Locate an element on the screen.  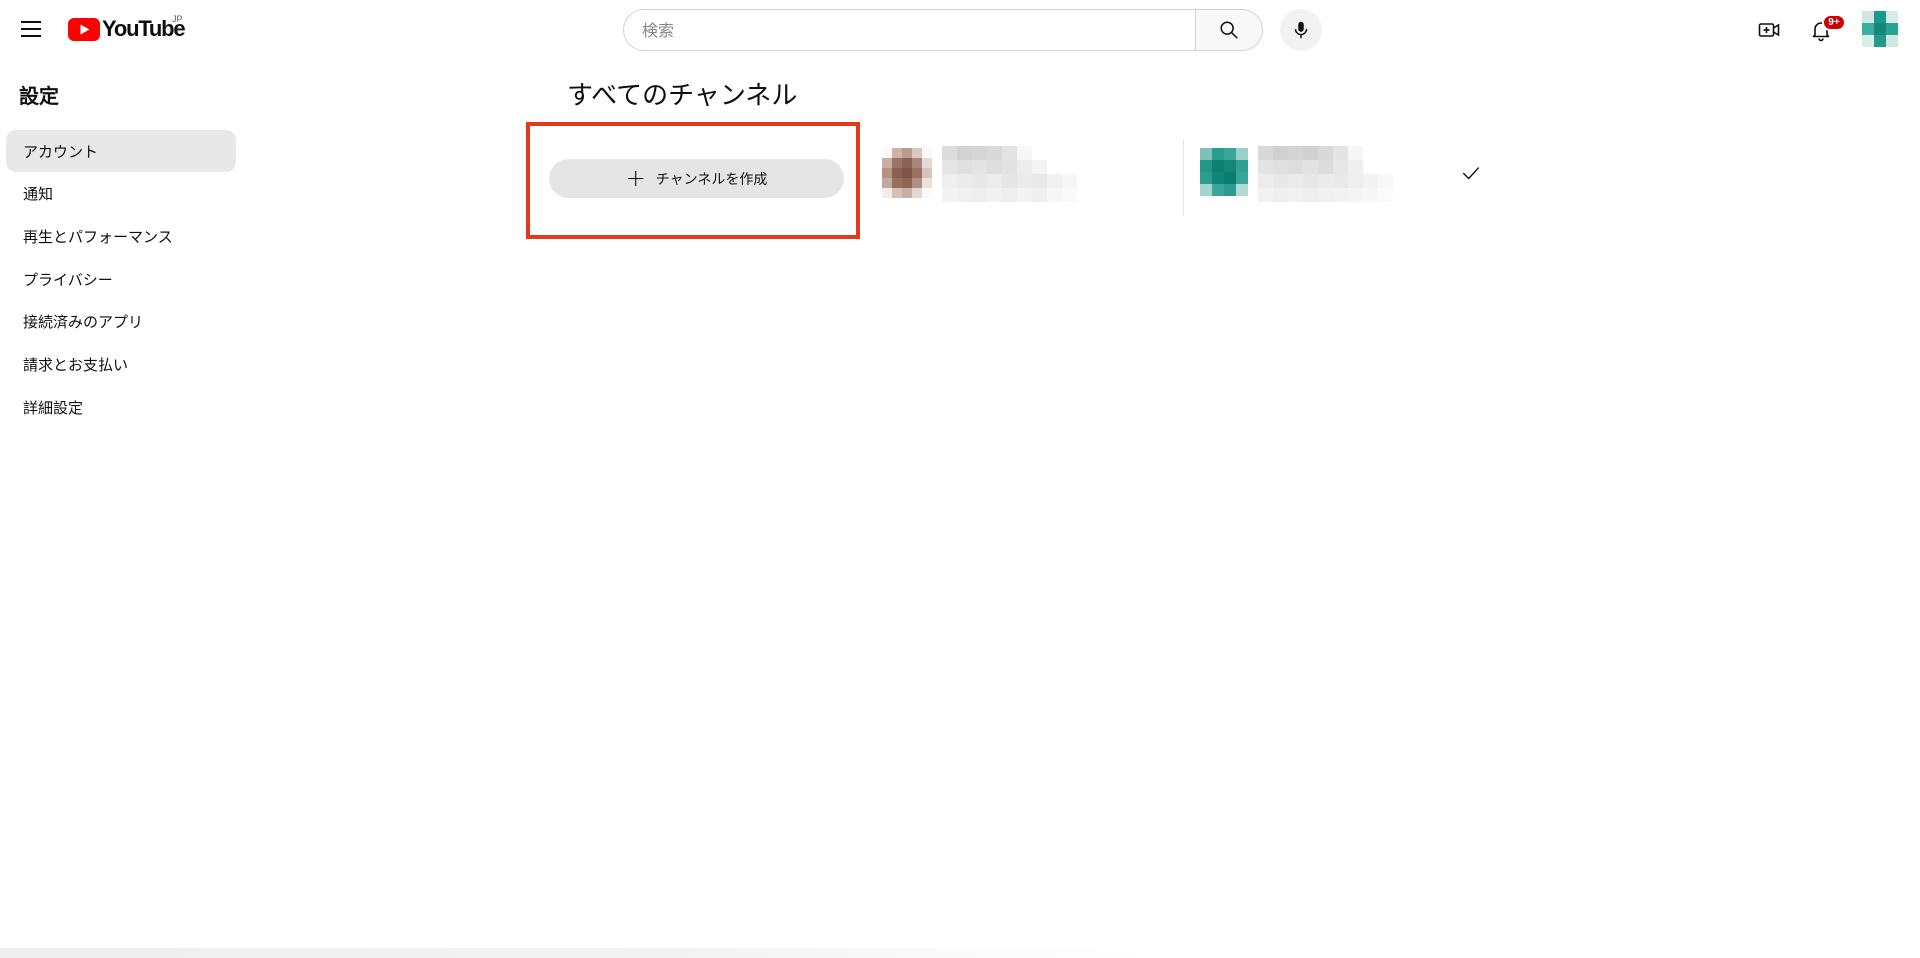
sidebar-item-account: アカウント is located at coordinates (121, 151).